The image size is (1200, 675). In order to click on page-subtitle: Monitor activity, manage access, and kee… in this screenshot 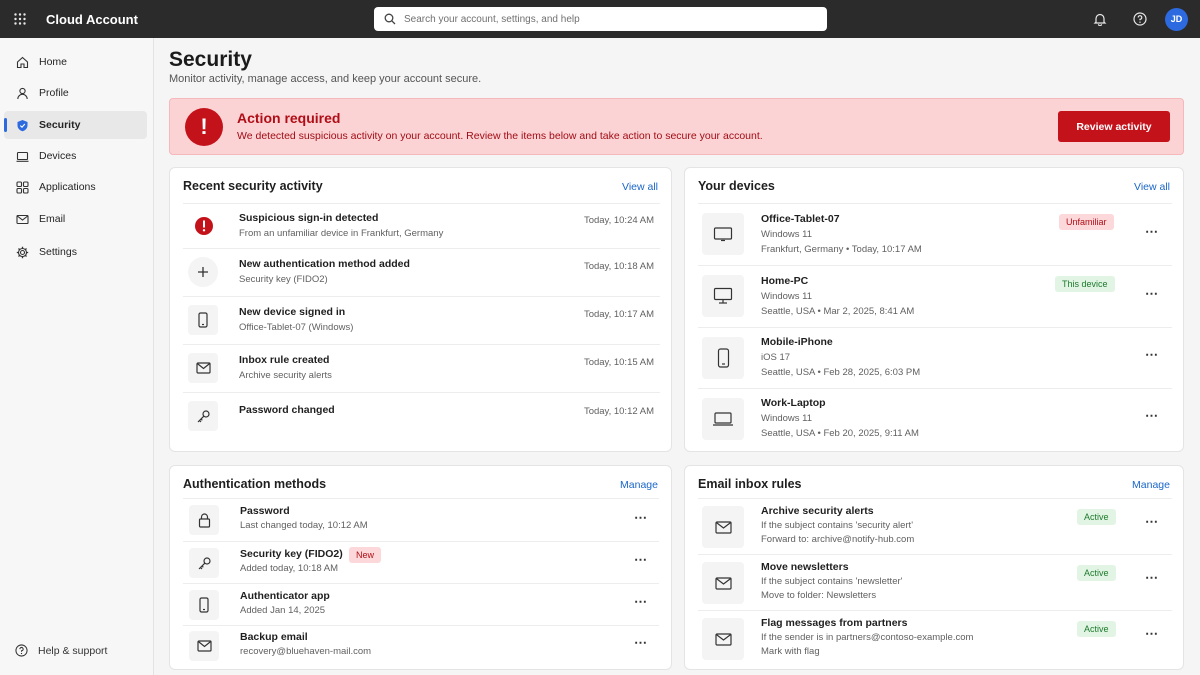, I will do `click(325, 79)`.